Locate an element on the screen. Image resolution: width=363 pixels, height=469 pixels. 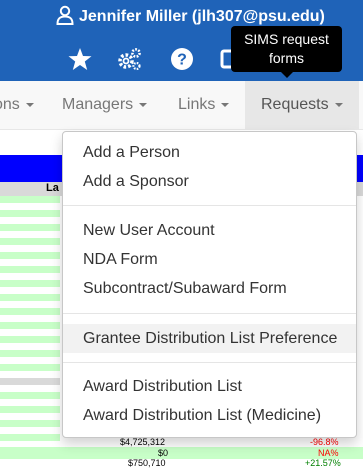
menu-item-award-distribution: Award Distribution List is located at coordinates (209, 386).